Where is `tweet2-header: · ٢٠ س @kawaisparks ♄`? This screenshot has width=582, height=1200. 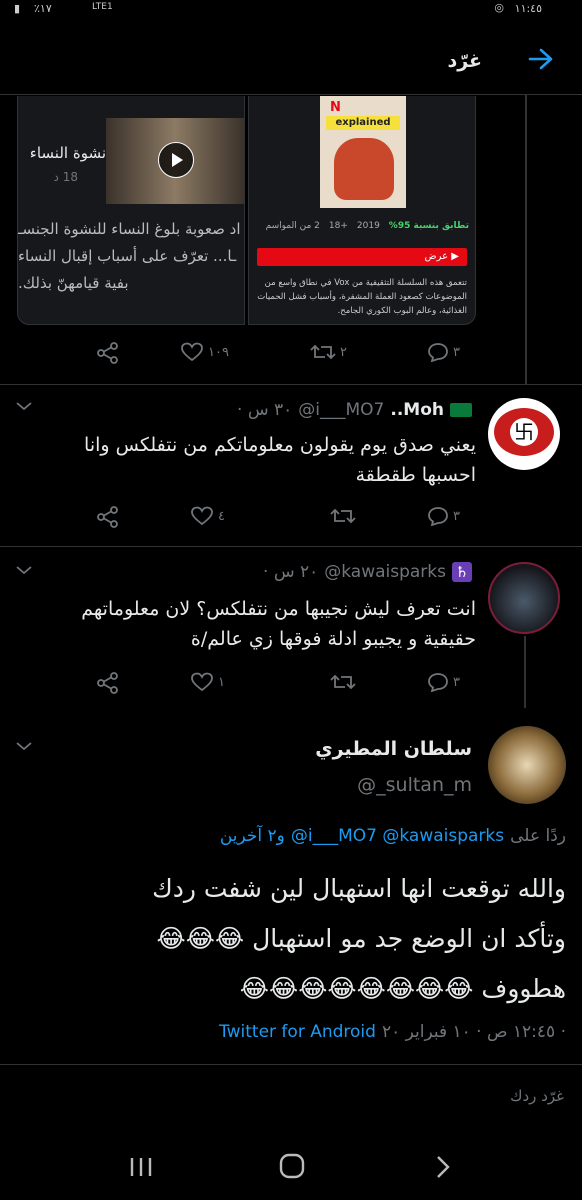
tweet2-header: · ٢٠ س @kawaisparks ♄ is located at coordinates (367, 572).